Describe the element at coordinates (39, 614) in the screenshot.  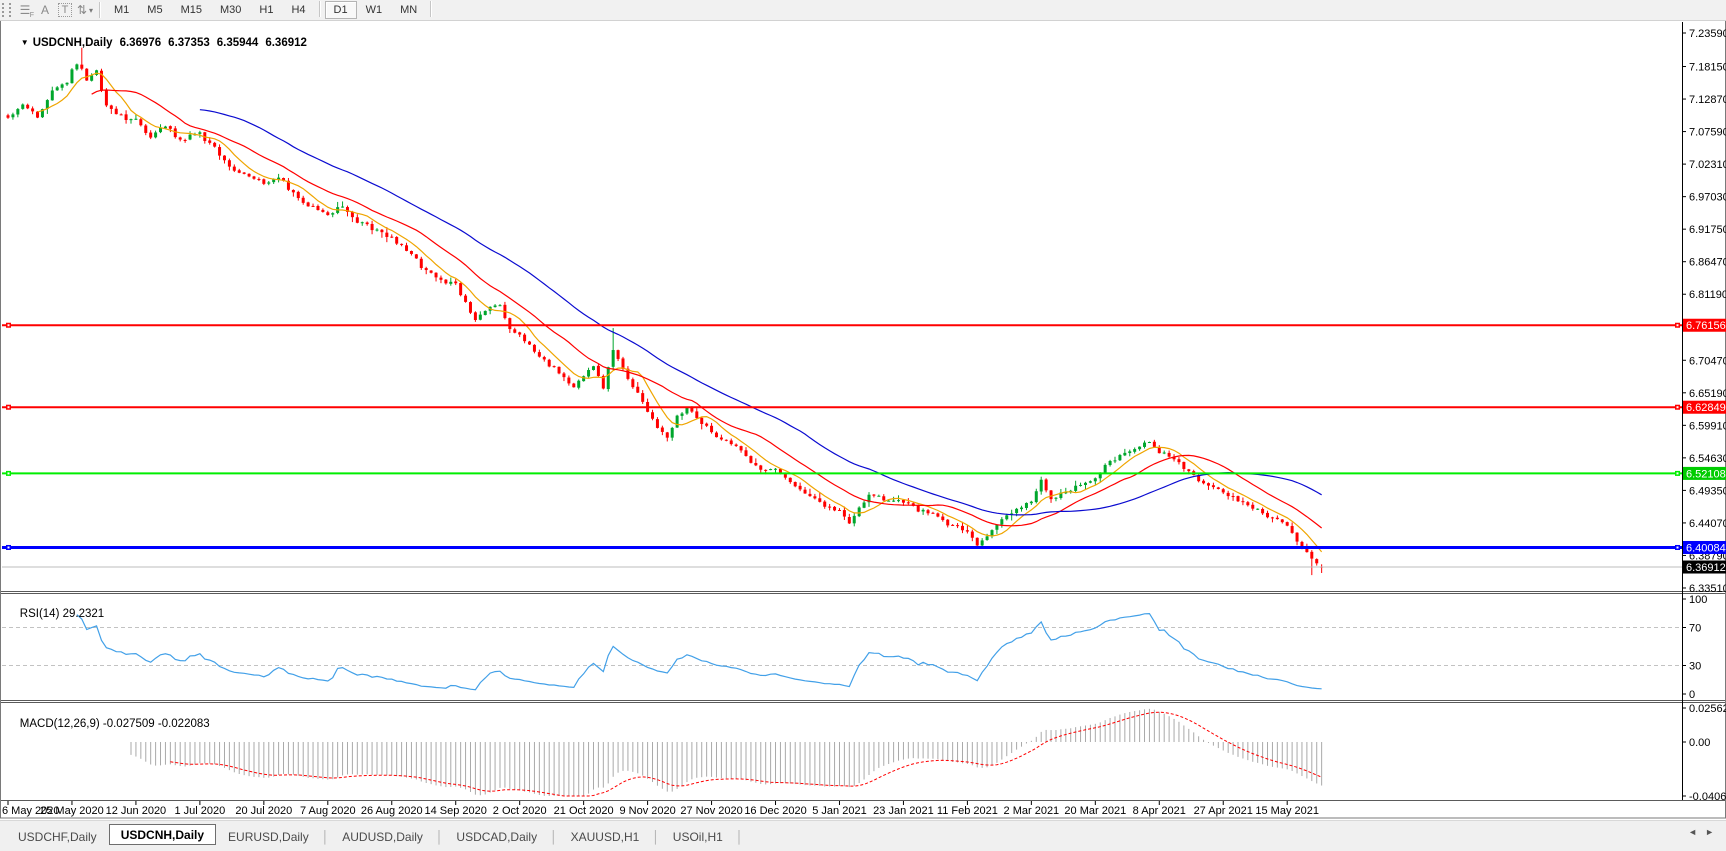
I see `rsi-name: RSI(14)` at that location.